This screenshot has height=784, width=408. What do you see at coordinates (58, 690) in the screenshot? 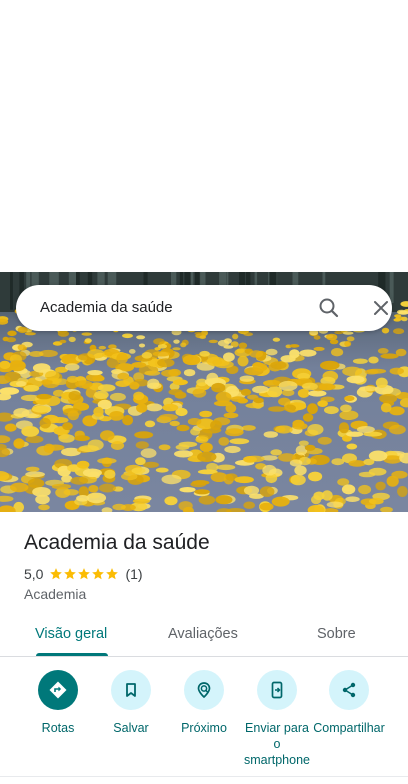
I see `directions-icon` at bounding box center [58, 690].